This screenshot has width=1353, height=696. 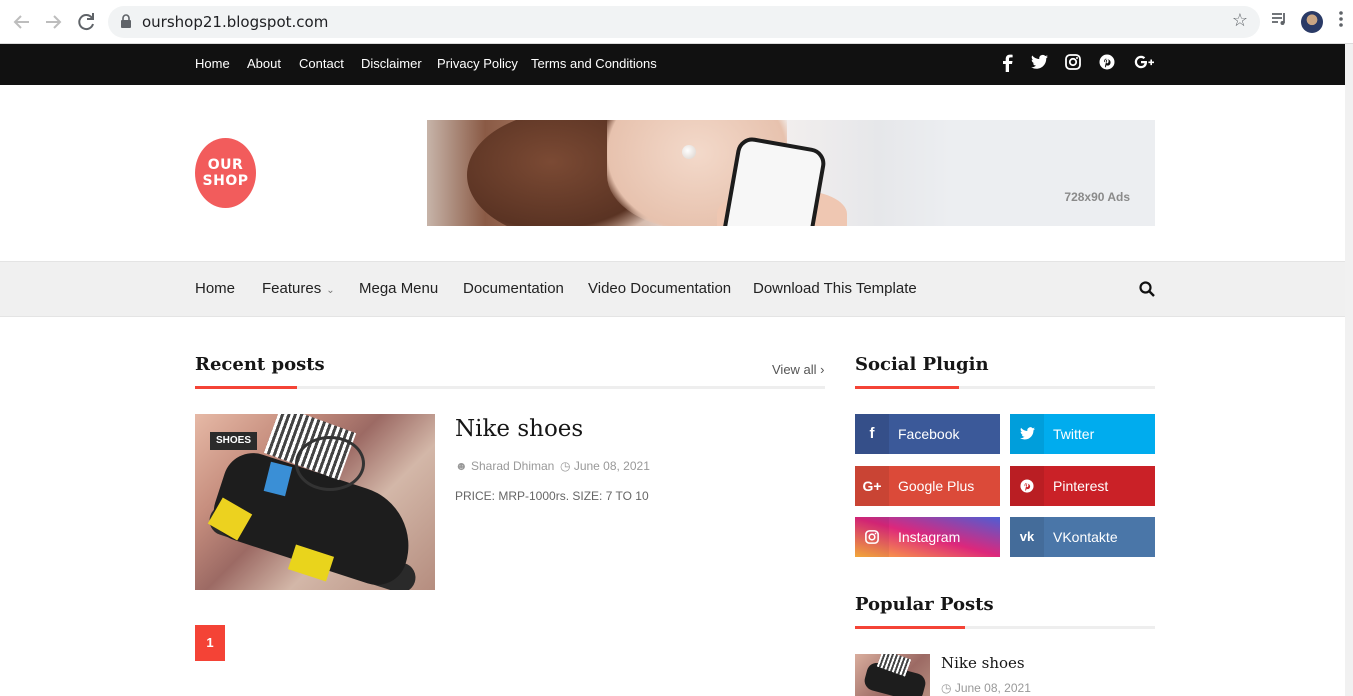 I want to click on reading-list-icon, so click(x=1279, y=21).